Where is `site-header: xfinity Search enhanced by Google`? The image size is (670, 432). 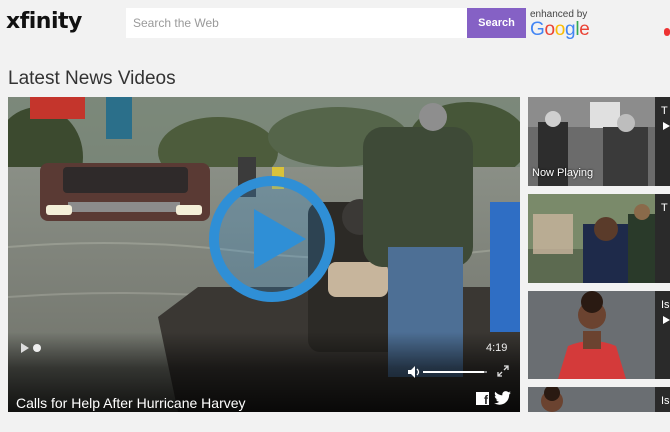 site-header: xfinity Search enhanced by Google is located at coordinates (335, 29).